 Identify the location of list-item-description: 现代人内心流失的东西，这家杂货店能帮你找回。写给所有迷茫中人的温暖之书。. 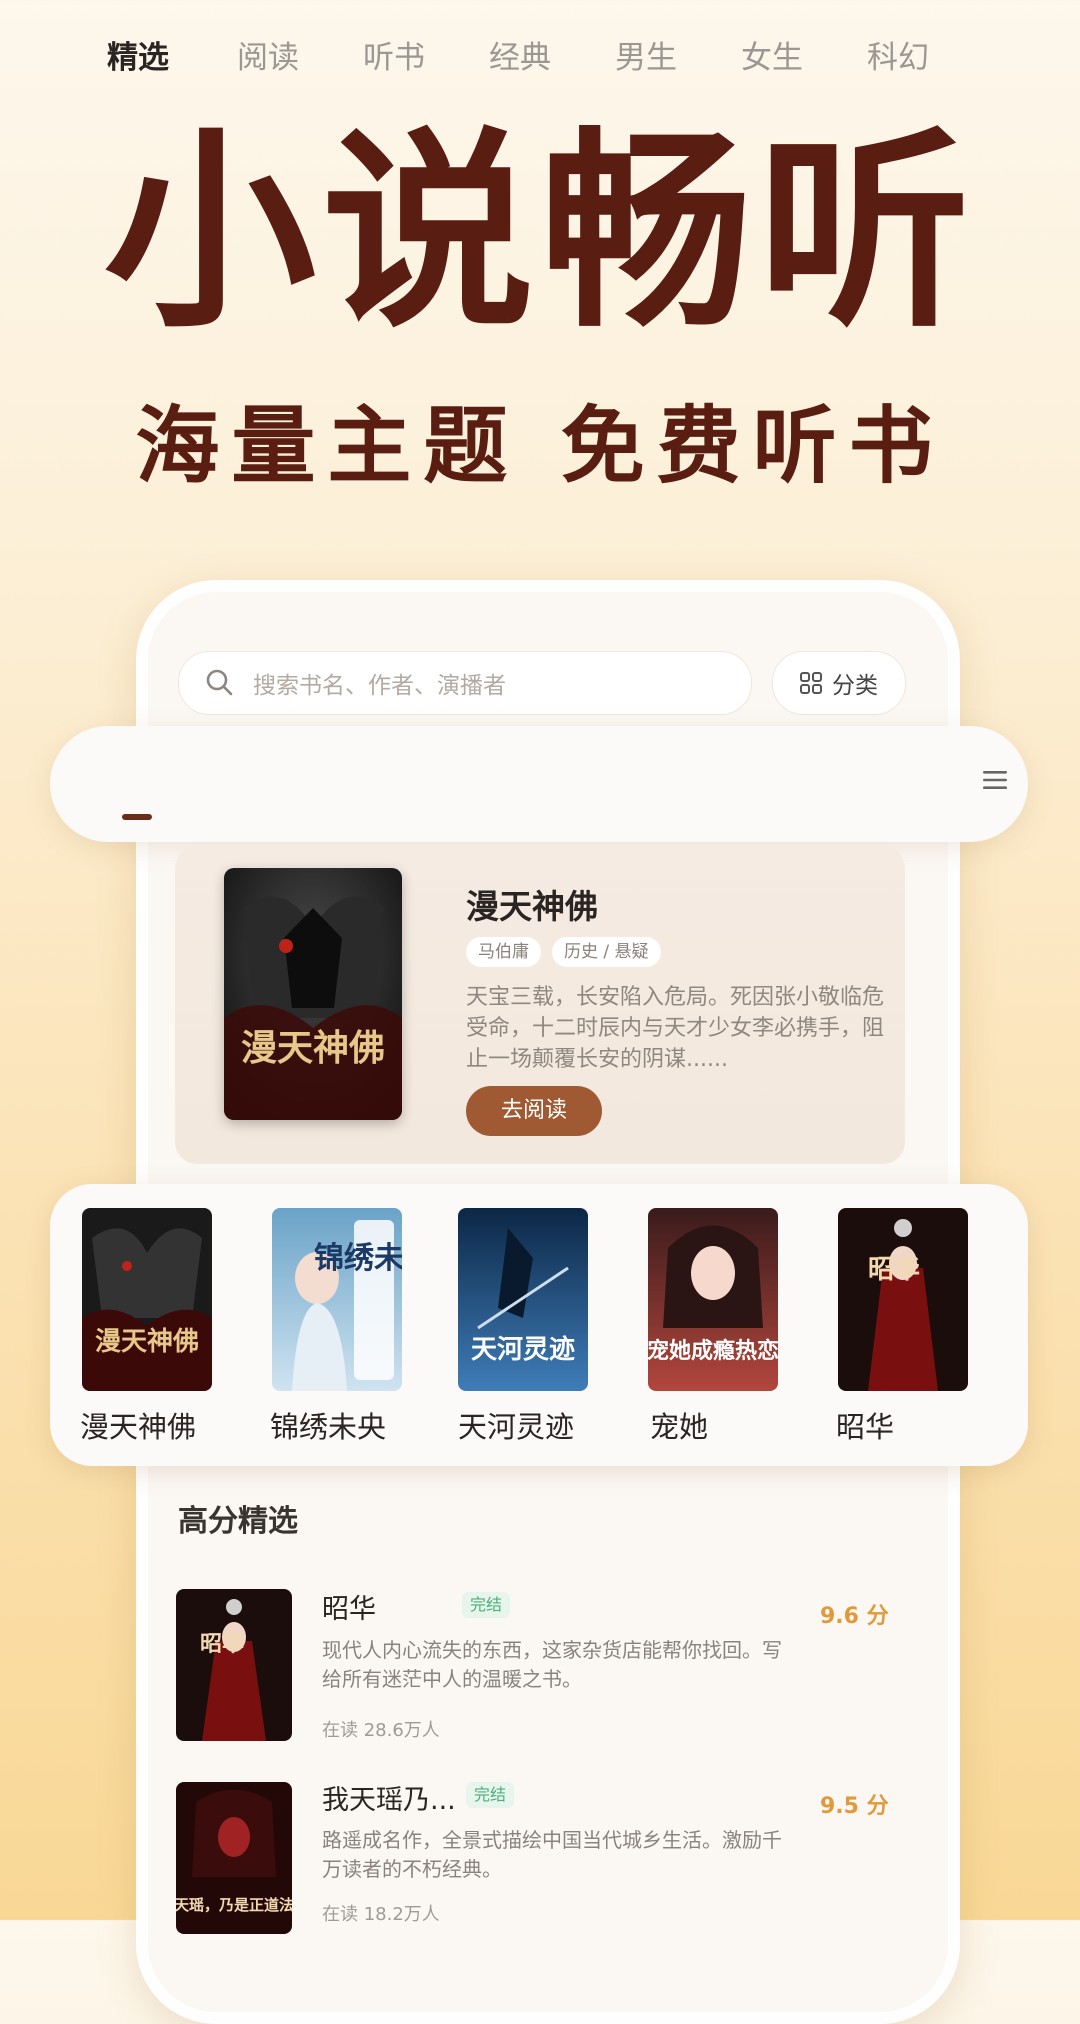
(552, 1664).